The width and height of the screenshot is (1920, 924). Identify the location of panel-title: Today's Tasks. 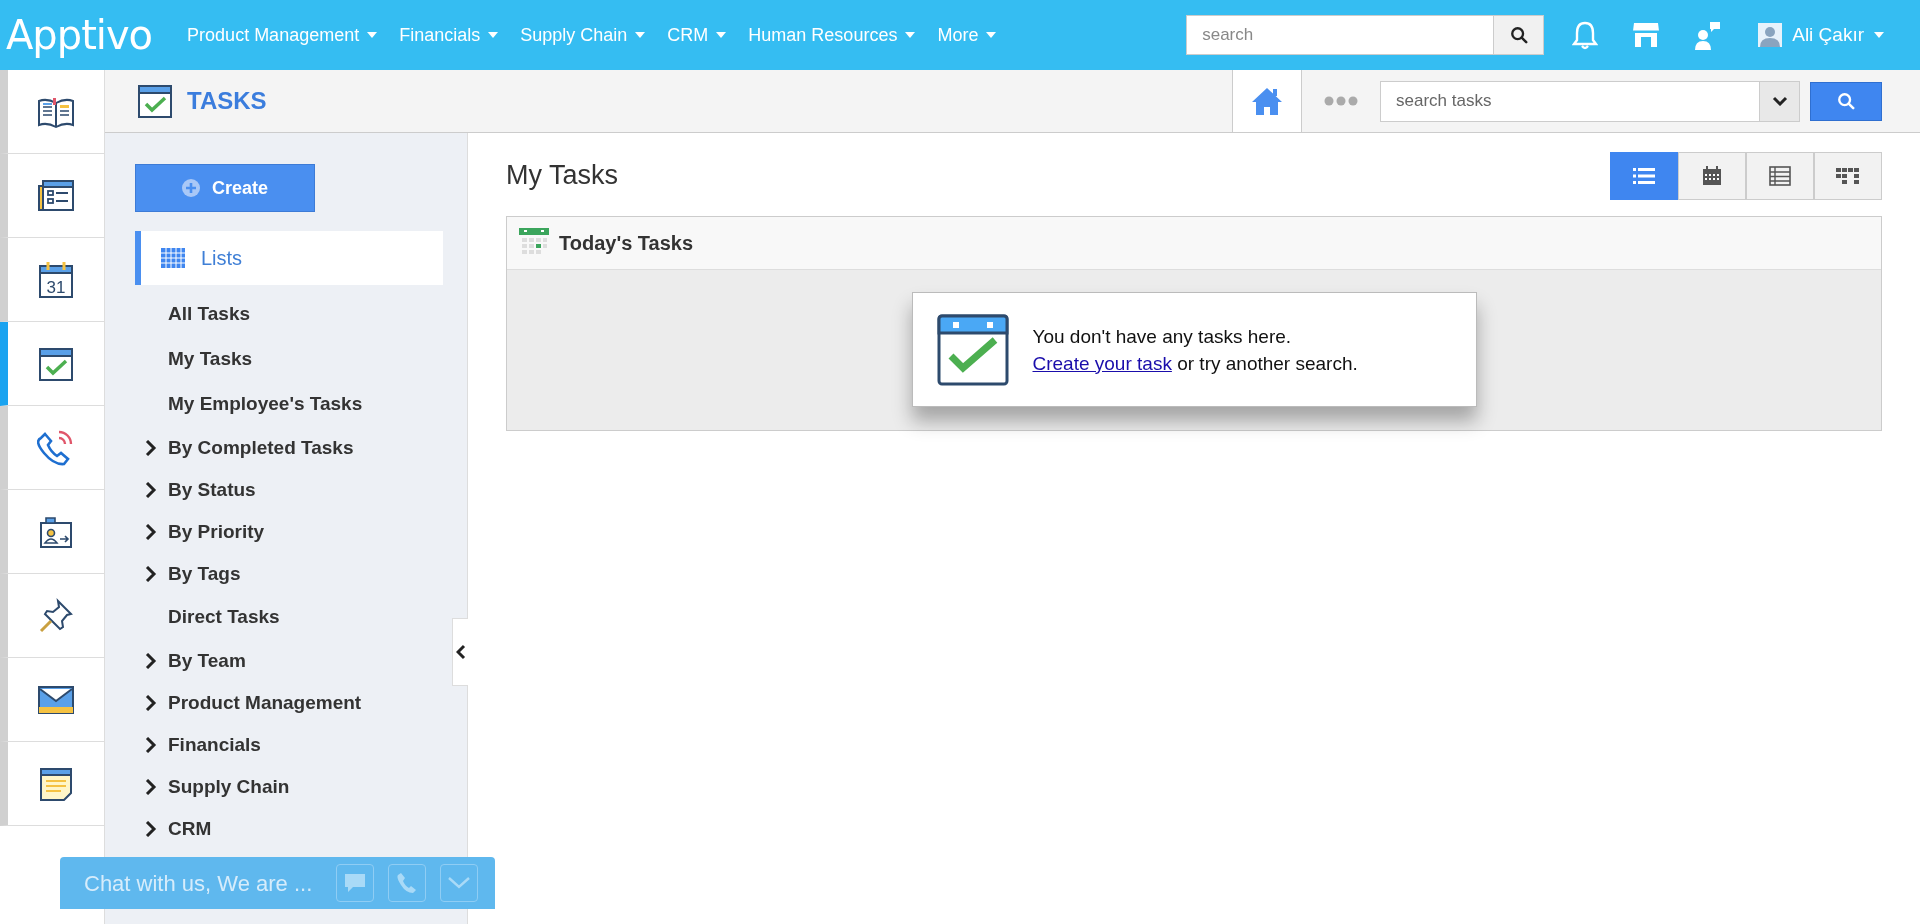
(626, 243).